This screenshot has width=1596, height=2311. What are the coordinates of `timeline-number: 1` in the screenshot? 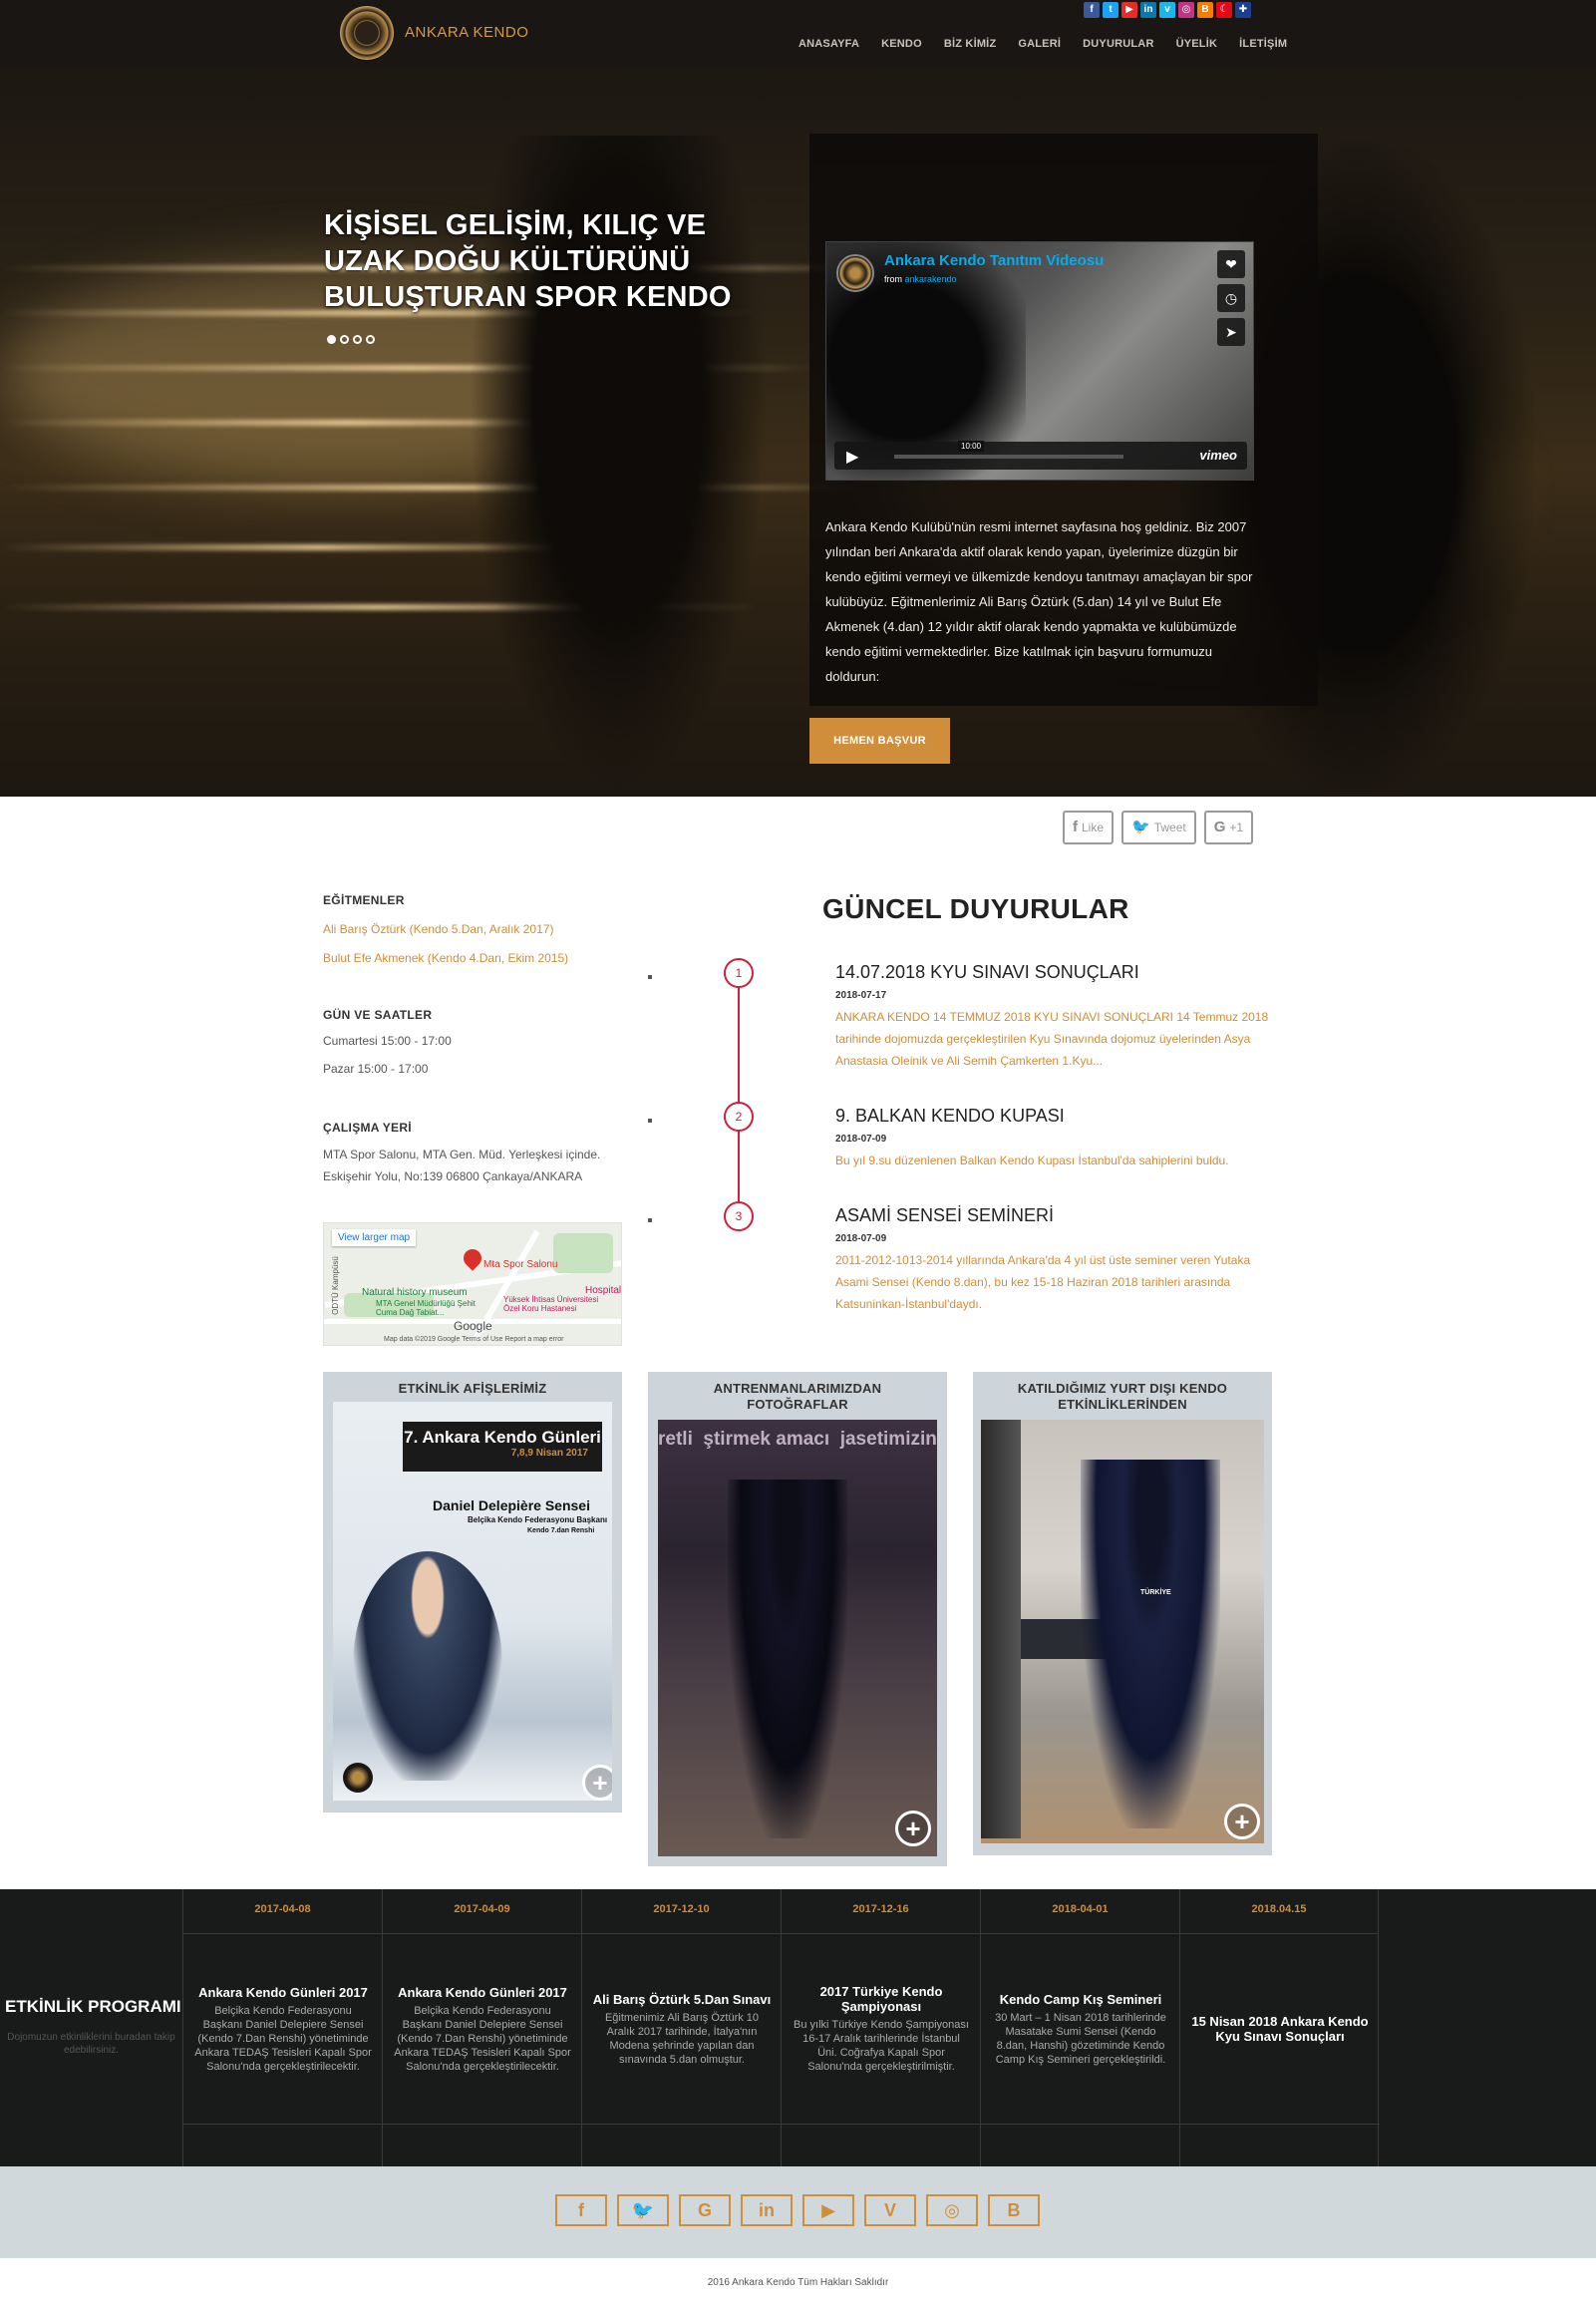 It's located at (739, 973).